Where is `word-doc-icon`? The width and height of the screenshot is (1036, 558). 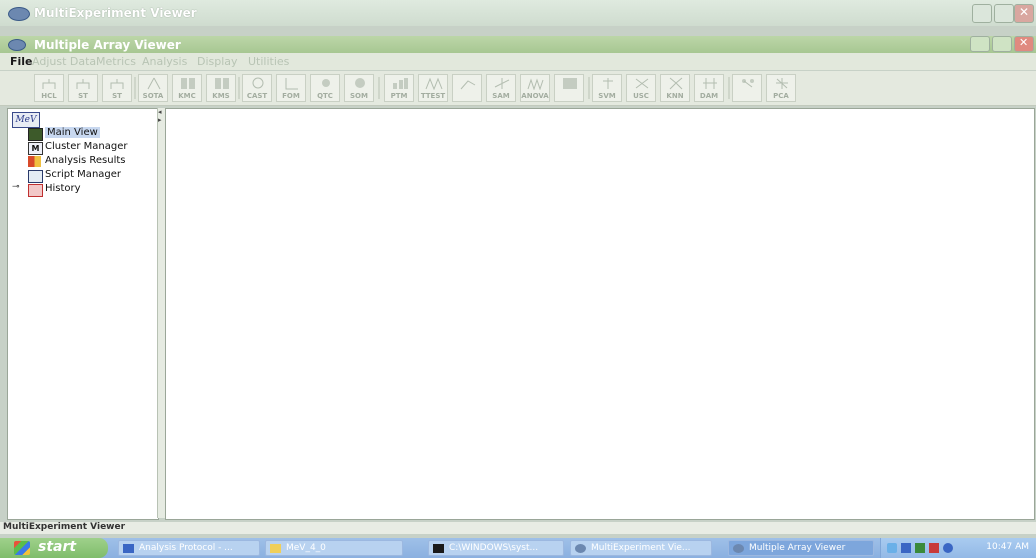 word-doc-icon is located at coordinates (128, 548).